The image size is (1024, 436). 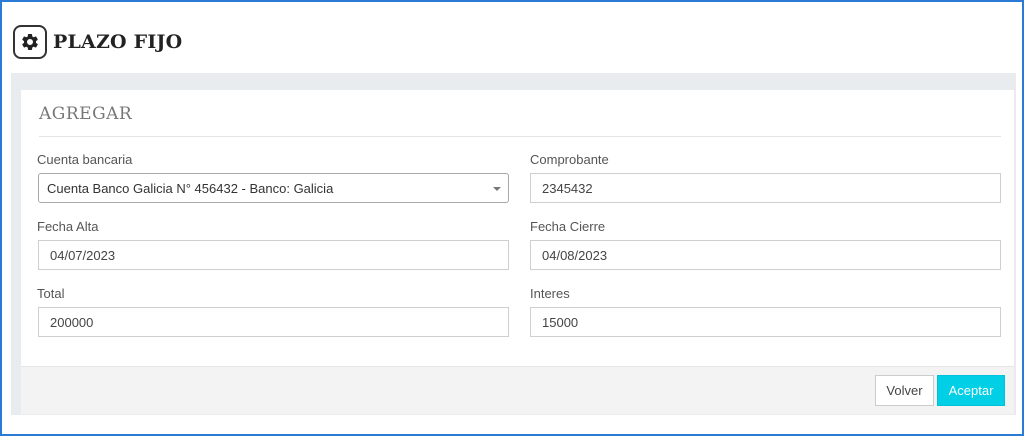 I want to click on cuenta-bancaria-label: Cuenta bancaria, so click(x=85, y=159).